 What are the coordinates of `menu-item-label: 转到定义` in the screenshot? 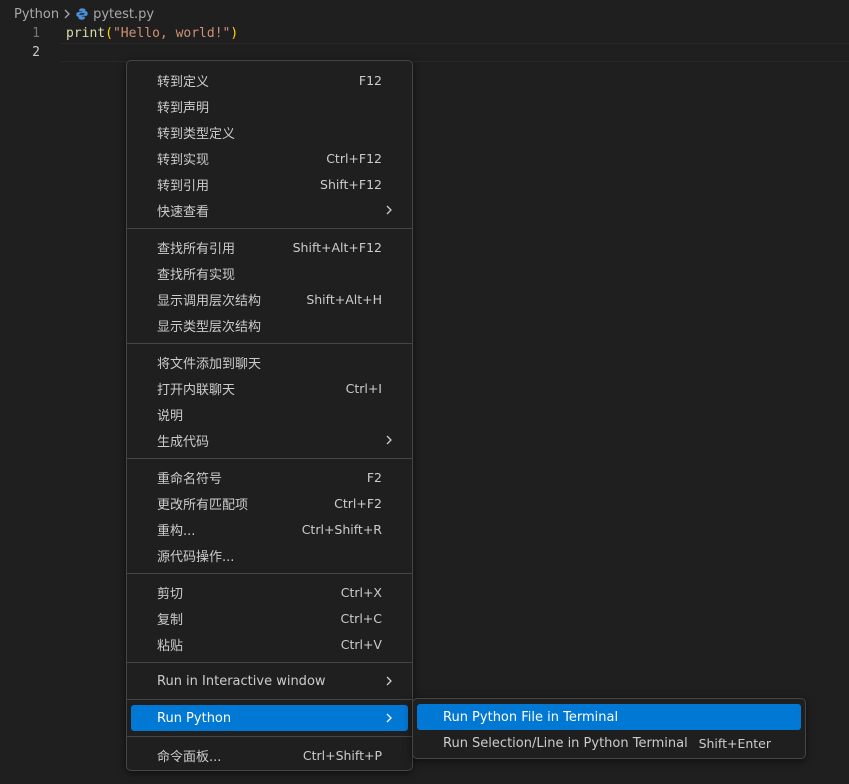 It's located at (183, 82).